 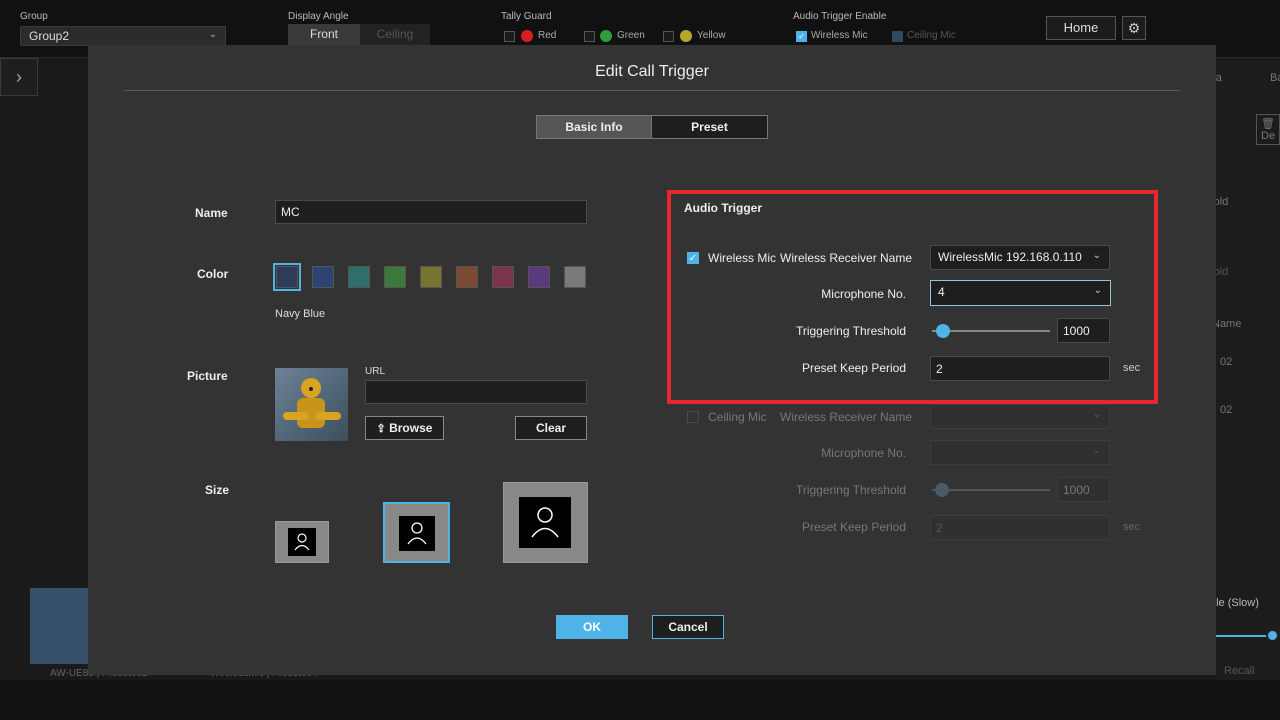 What do you see at coordinates (850, 331) in the screenshot?
I see `threshold-label: Triggering Threshold` at bounding box center [850, 331].